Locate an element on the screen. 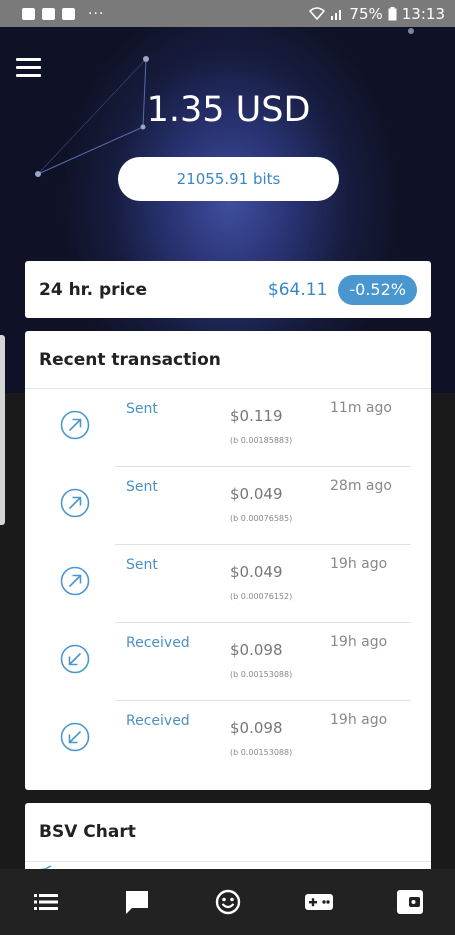 This screenshot has width=455, height=935. chat-icon is located at coordinates (136, 902).